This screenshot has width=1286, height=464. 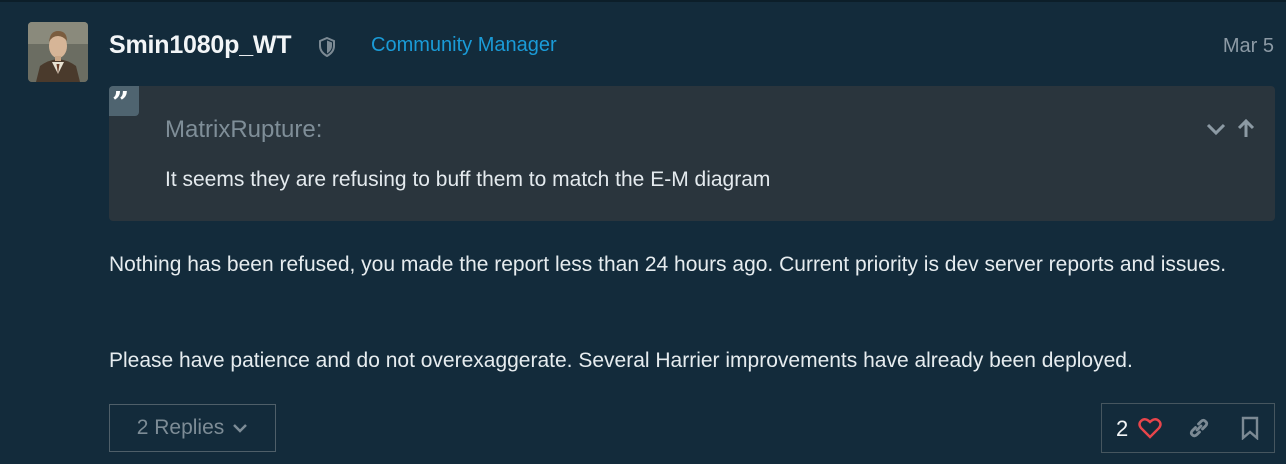 I want to click on replies-label: 2 Replies, so click(x=180, y=427).